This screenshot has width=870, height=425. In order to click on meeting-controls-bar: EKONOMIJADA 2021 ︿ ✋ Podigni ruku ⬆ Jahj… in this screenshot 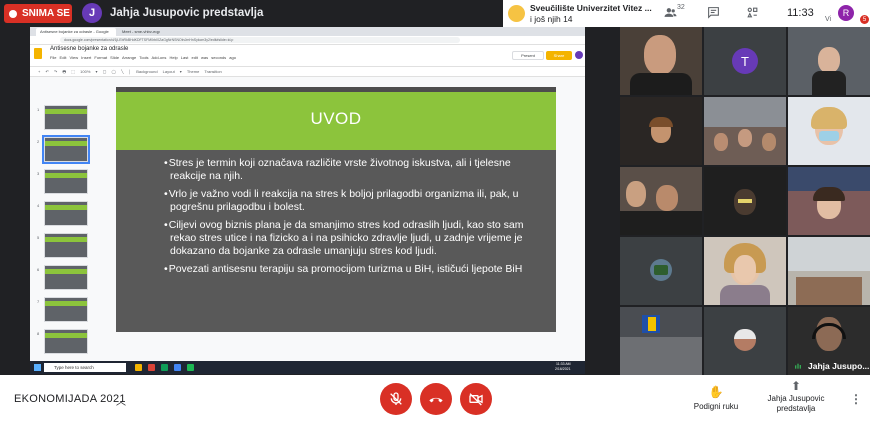, I will do `click(435, 400)`.